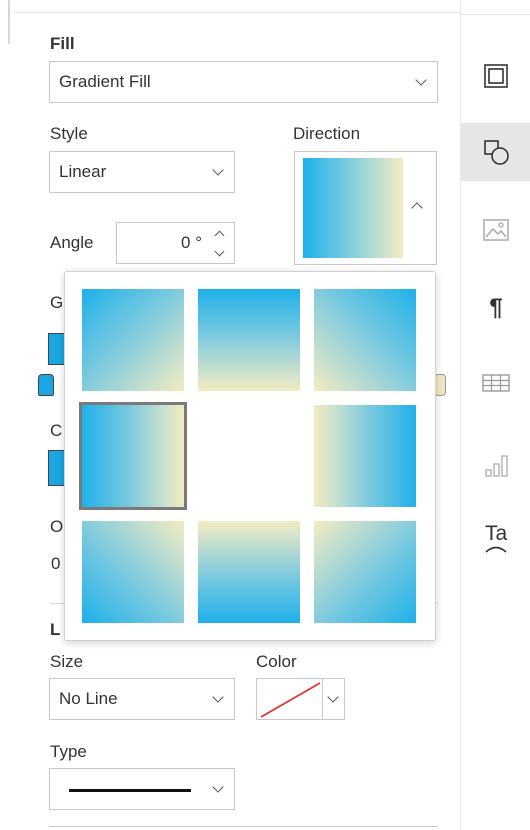  Describe the element at coordinates (130, 790) in the screenshot. I see `solid-line-sample` at that location.